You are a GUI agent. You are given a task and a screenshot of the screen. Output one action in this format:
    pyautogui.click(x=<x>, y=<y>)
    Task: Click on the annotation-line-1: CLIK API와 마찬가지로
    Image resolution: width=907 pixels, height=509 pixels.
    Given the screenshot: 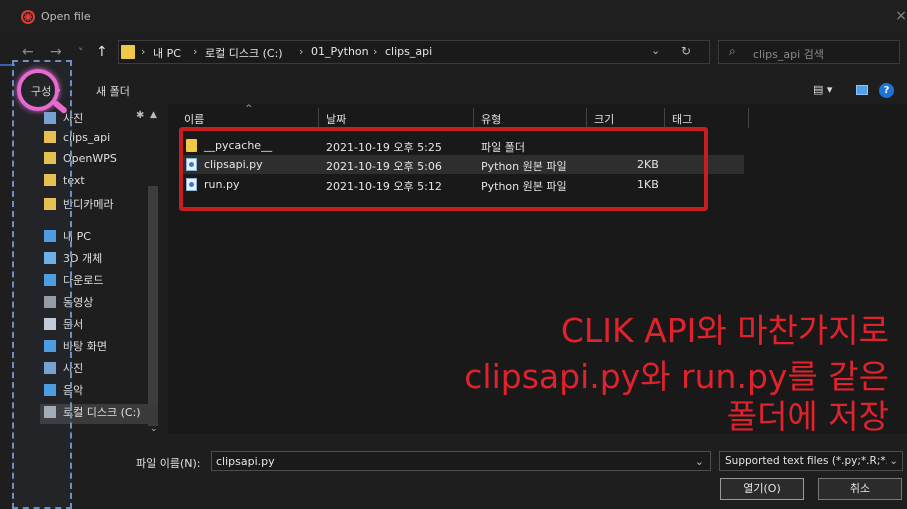 What is the action you would take?
    pyautogui.click(x=724, y=330)
    